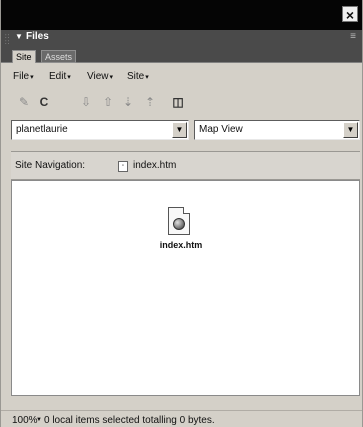  I want to click on menu-edit: Edit▾, so click(60, 76).